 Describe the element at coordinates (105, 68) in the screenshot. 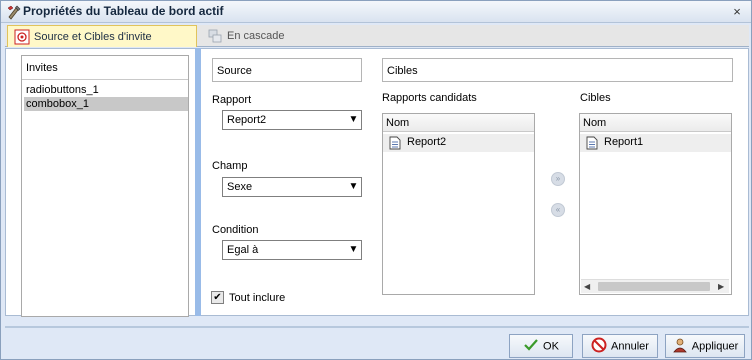

I see `invites-header: Invites` at that location.